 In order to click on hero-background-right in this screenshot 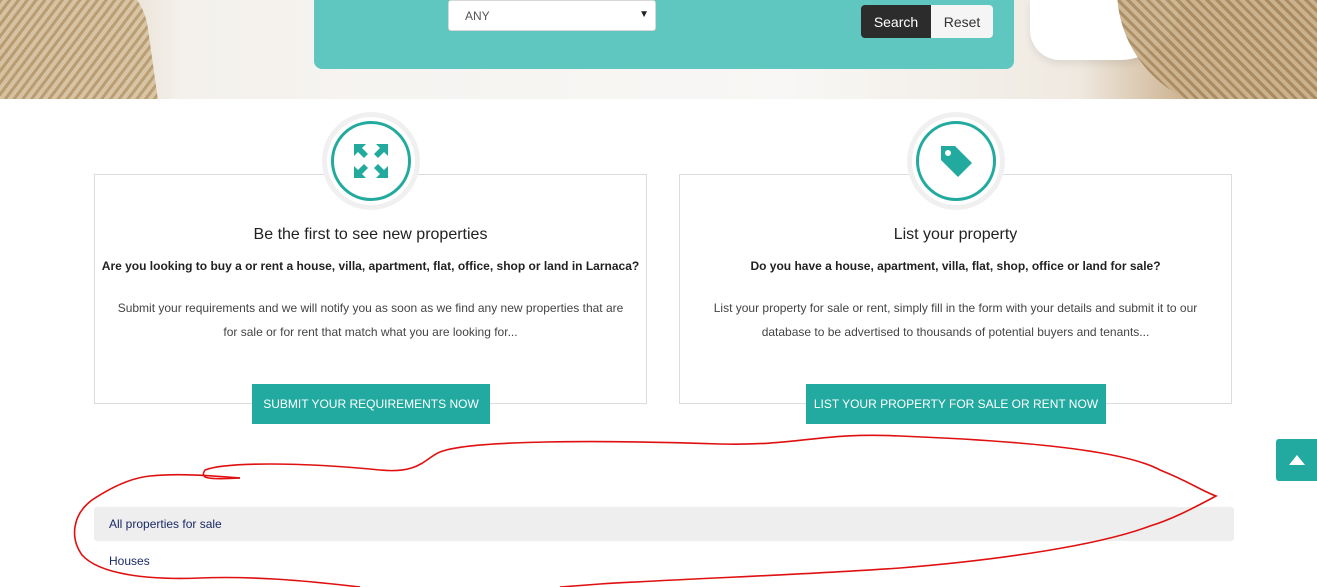, I will do `click(1217, 49)`.